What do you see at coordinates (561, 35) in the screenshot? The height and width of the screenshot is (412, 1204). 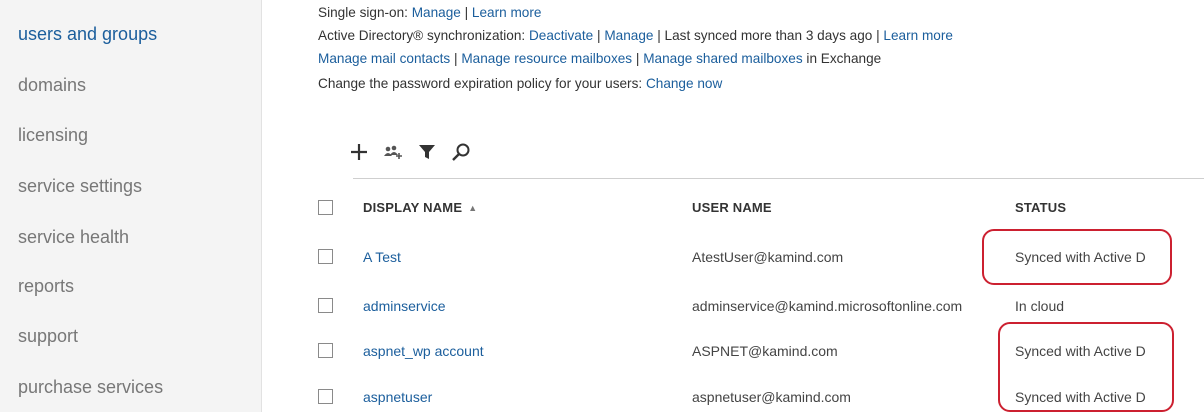 I see `ad-sync-deactivate-link: Deactivate` at bounding box center [561, 35].